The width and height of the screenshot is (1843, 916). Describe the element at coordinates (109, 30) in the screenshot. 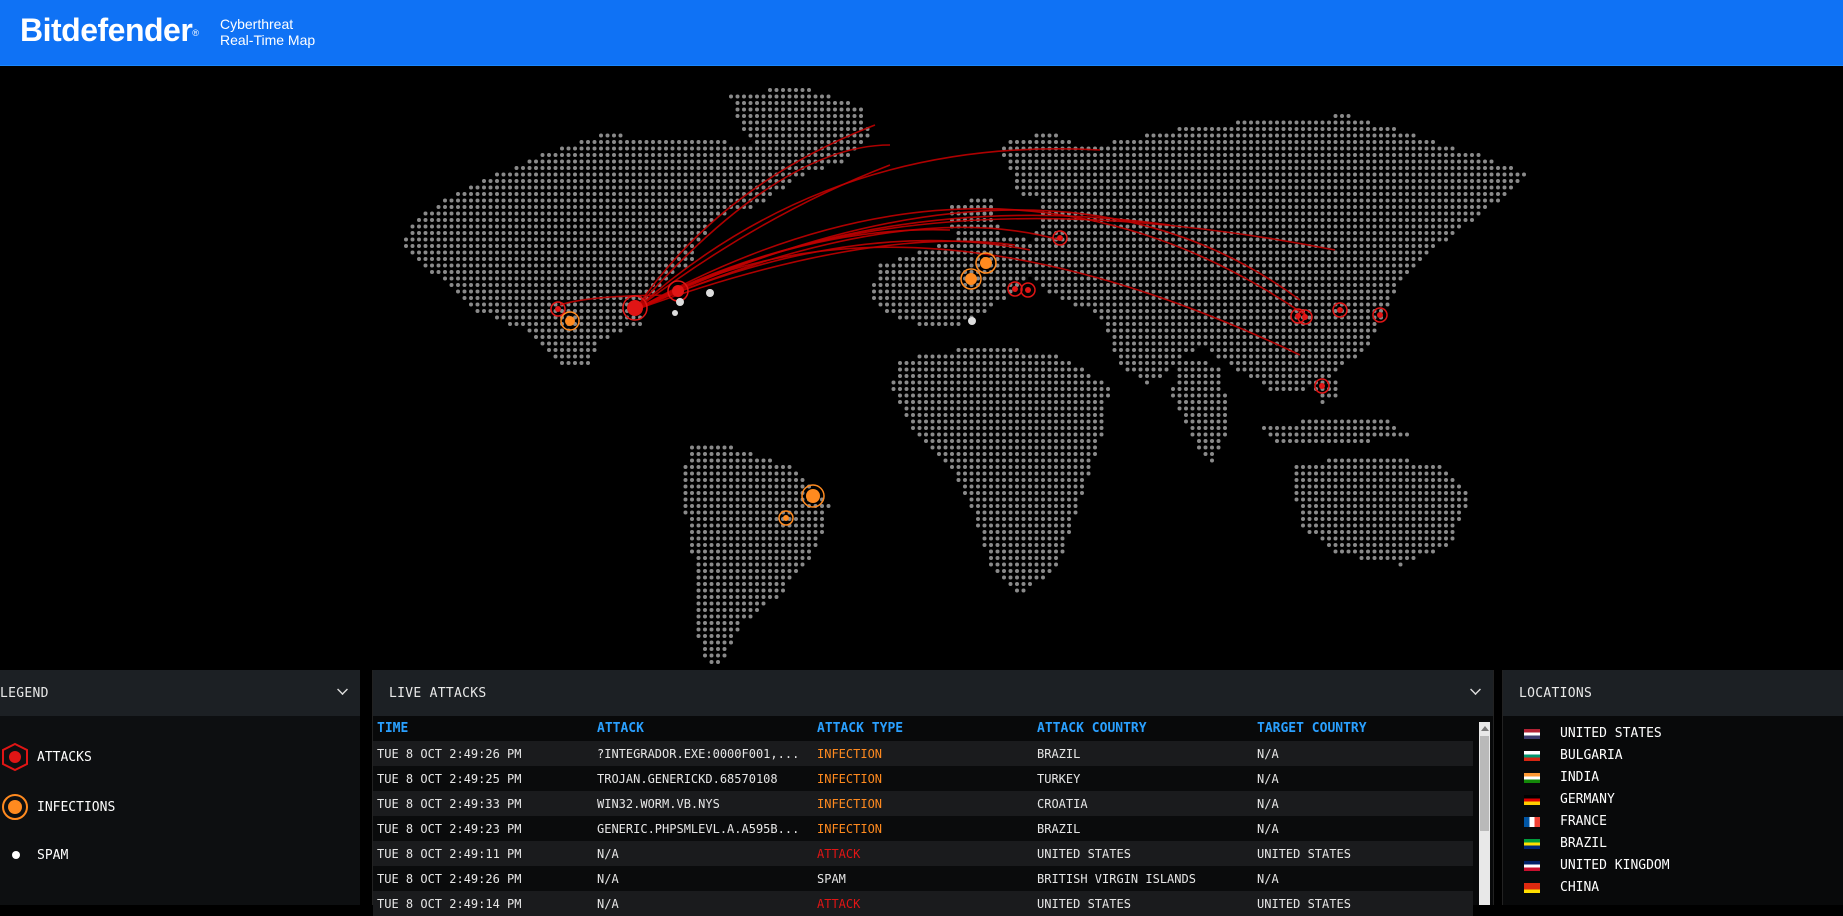

I see `bitdefender-logo: Bitdefender®` at that location.